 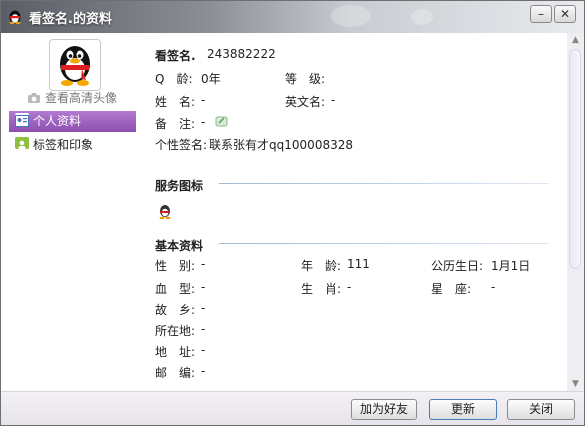 I want to click on birthday-value: 1月1日, so click(x=511, y=266).